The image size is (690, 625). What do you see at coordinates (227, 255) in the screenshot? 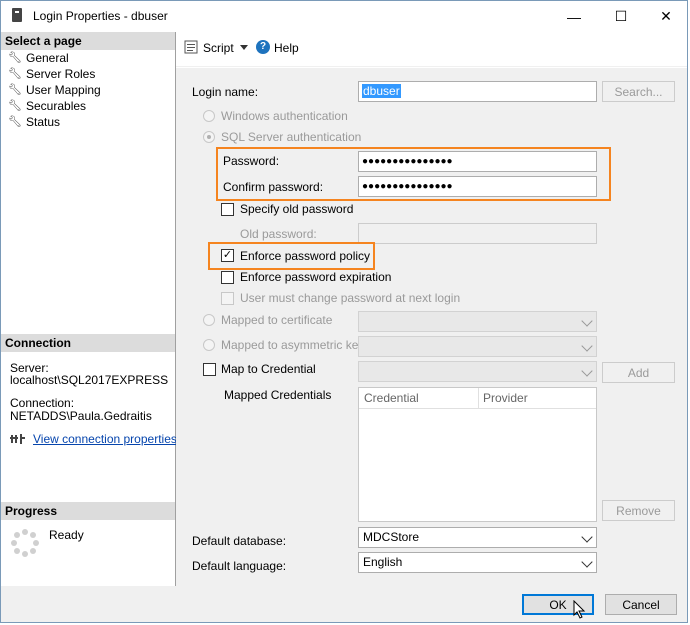
I see `enforce-policy-checkbox: ✓` at bounding box center [227, 255].